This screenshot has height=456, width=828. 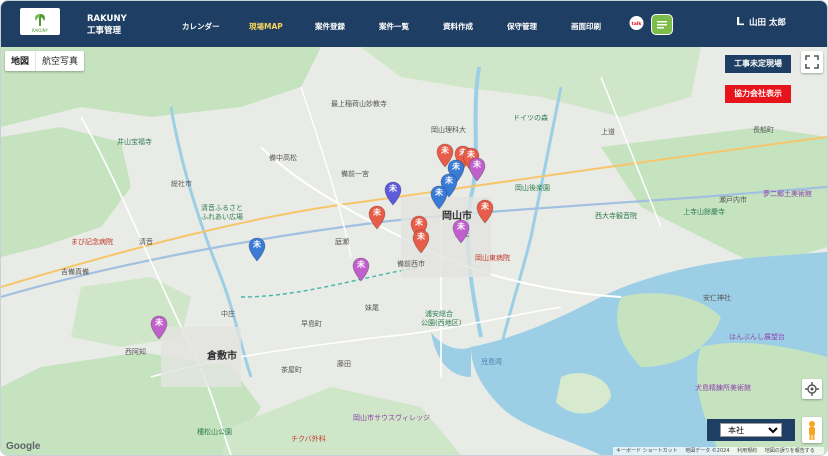 I want to click on report-error-link: 地図の誤りを報告する, so click(x=790, y=451).